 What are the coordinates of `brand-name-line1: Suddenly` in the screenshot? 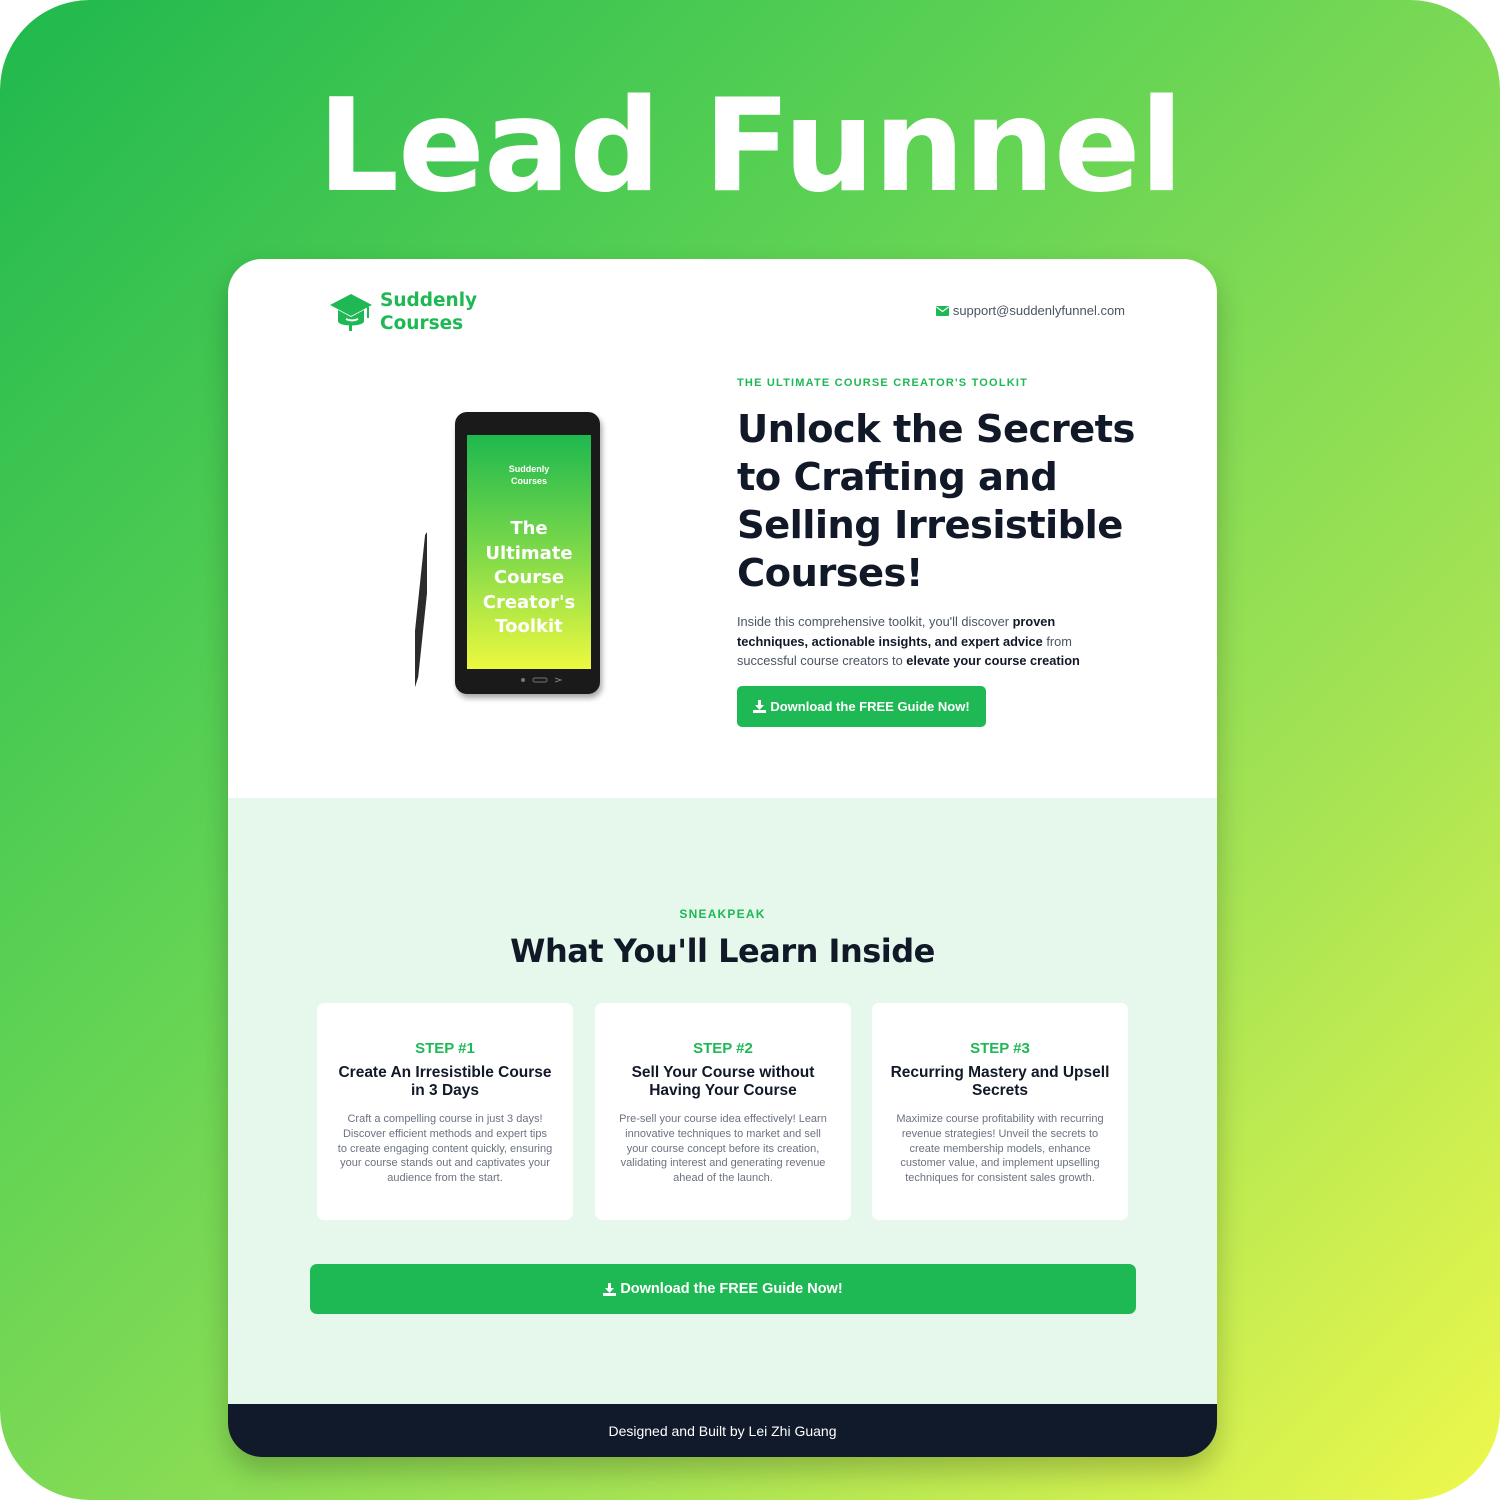 It's located at (429, 300).